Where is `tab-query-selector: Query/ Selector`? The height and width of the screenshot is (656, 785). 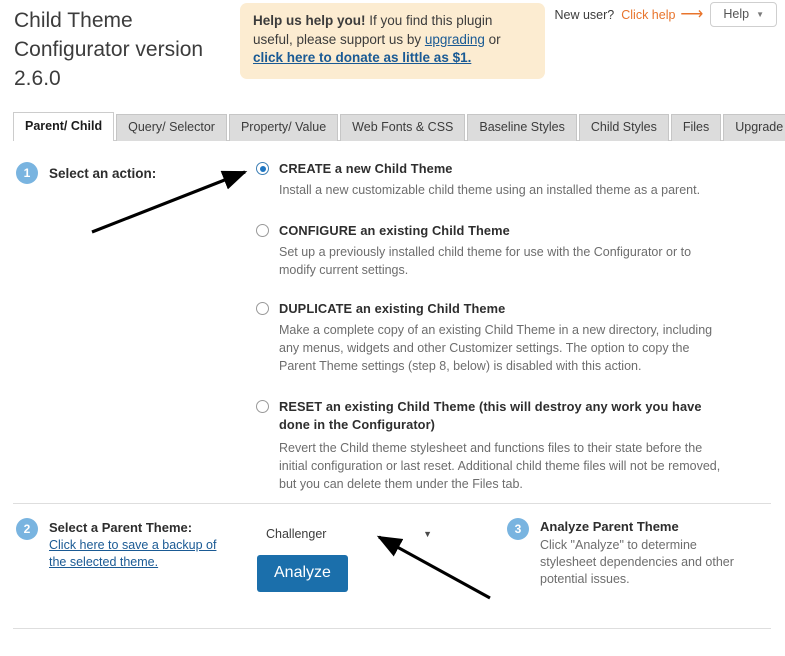
tab-query-selector: Query/ Selector is located at coordinates (171, 127).